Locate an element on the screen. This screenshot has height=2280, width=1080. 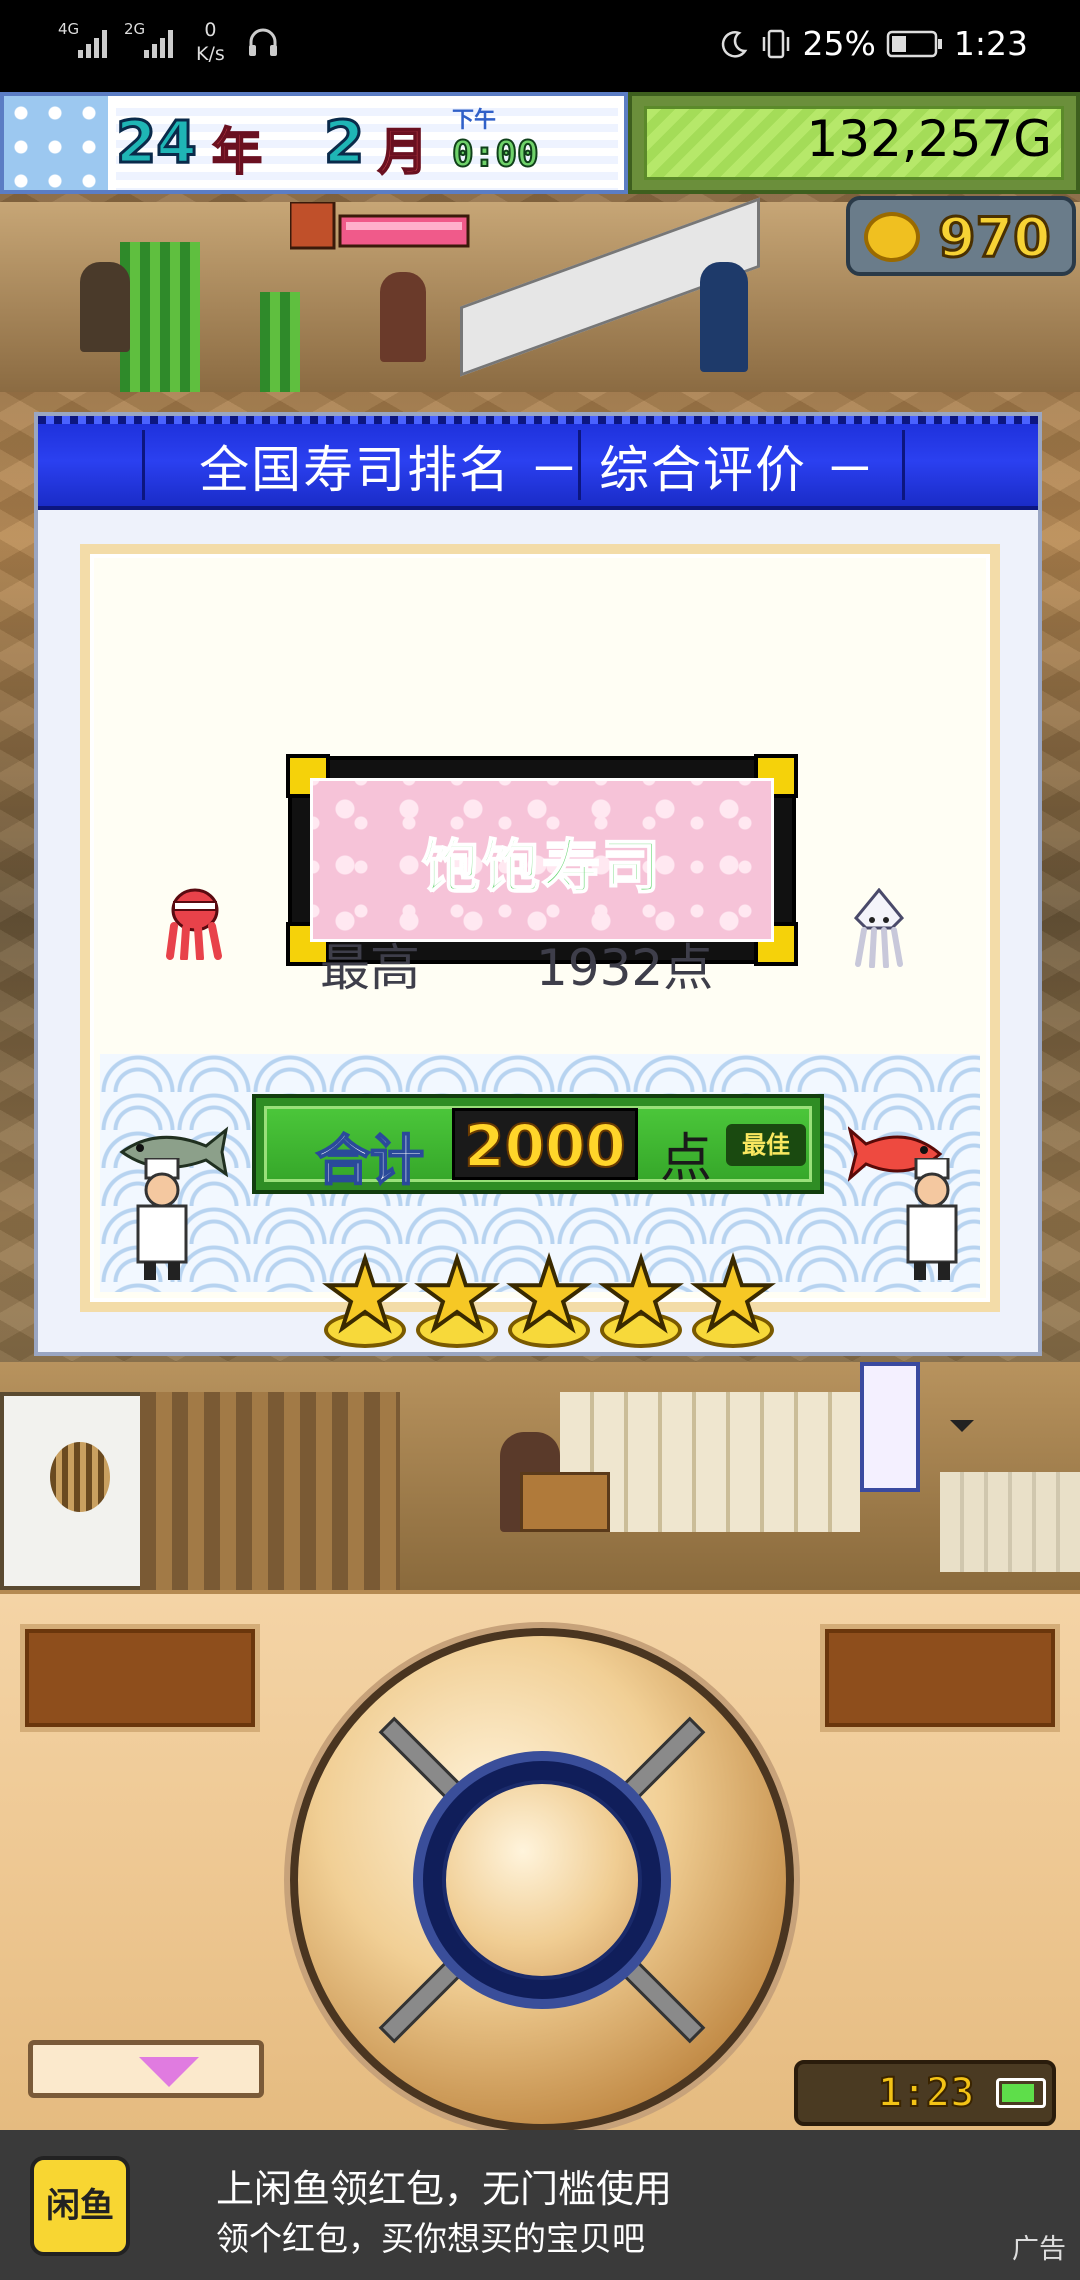
battery-percent: 25% is located at coordinates (839, 43).